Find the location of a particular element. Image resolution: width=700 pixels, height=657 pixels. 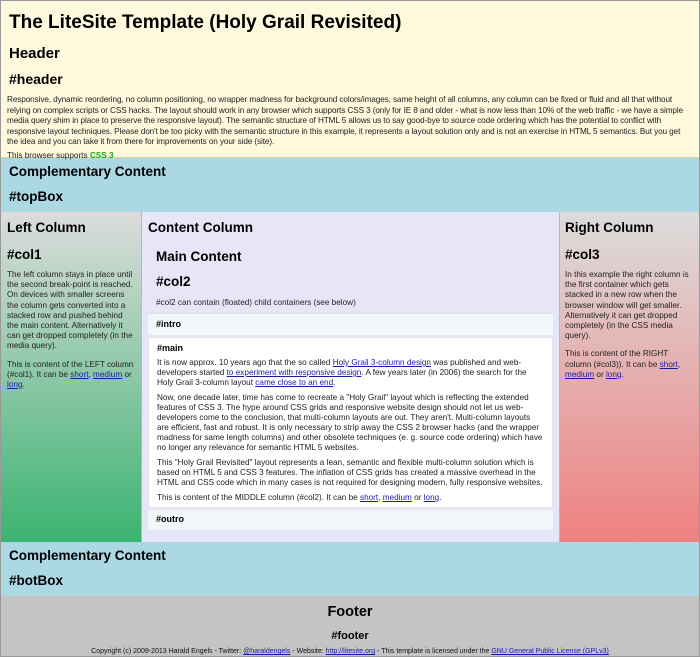

bottom-box-title: Complementary Content is located at coordinates (87, 555).